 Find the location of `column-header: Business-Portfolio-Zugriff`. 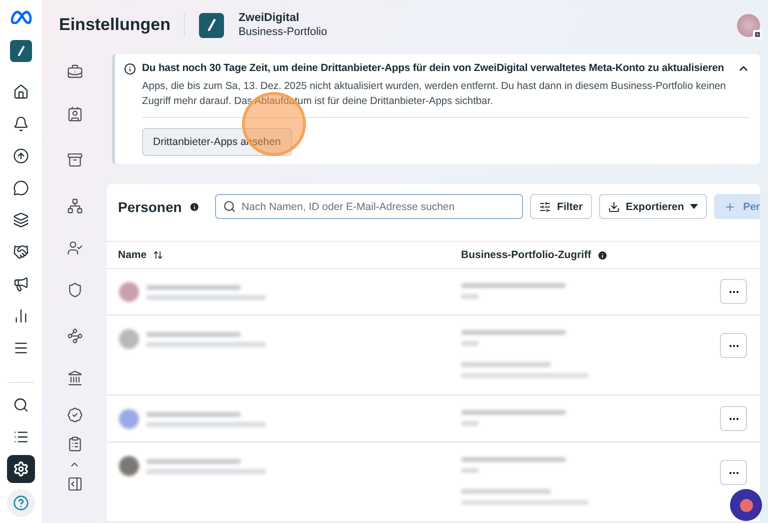

column-header: Business-Portfolio-Zugriff is located at coordinates (526, 255).